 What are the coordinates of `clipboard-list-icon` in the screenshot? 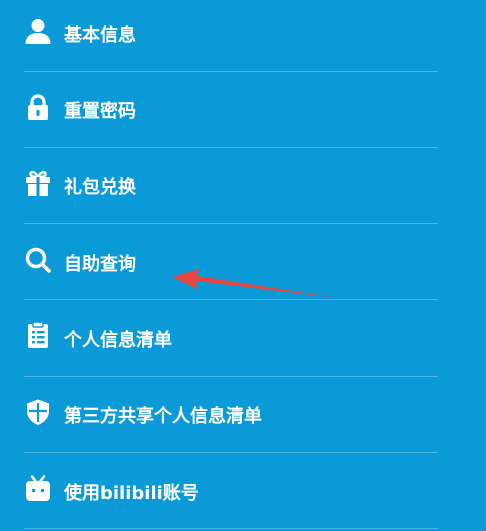 It's located at (38, 335).